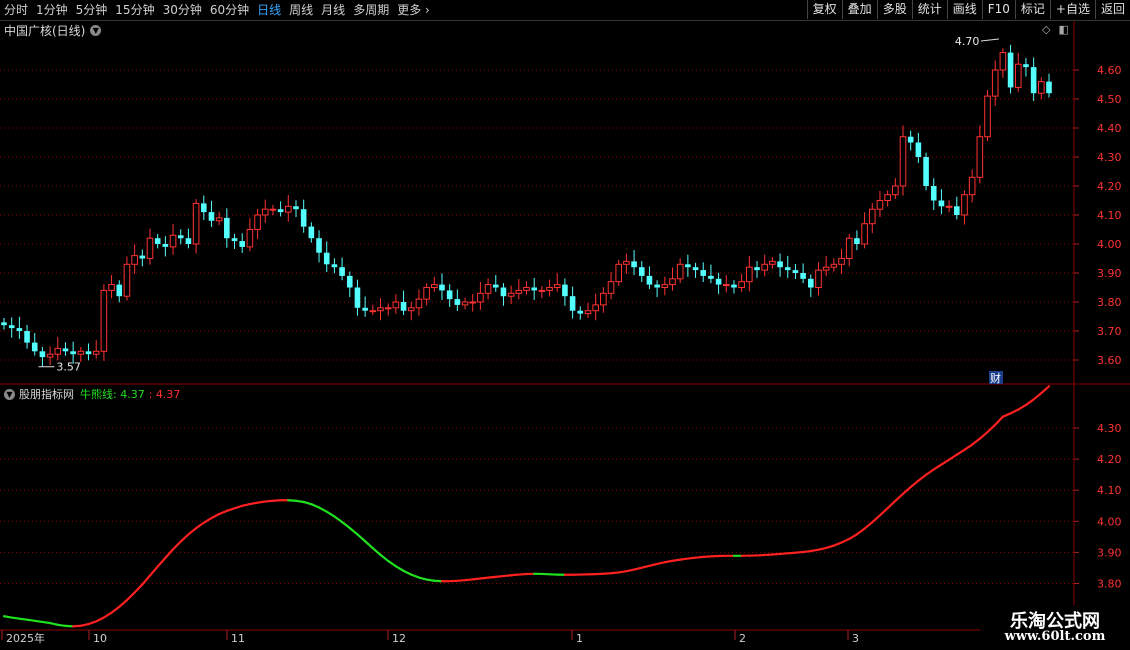  Describe the element at coordinates (371, 10) in the screenshot. I see `period-tab-9: 多周期` at that location.